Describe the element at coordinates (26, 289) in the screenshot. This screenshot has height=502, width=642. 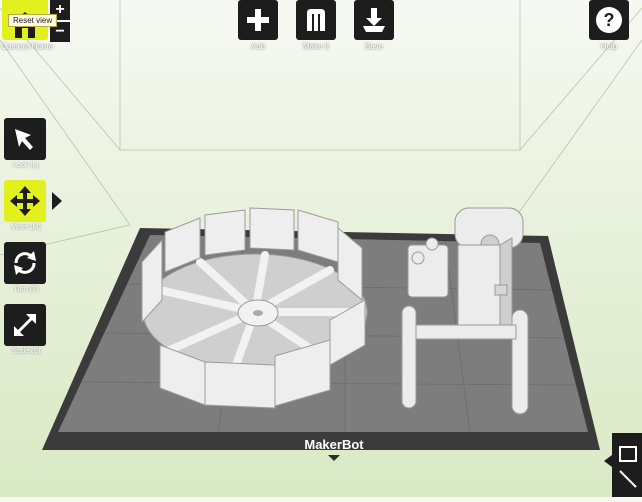
I see `turn-tool-label: Turn (T)` at that location.